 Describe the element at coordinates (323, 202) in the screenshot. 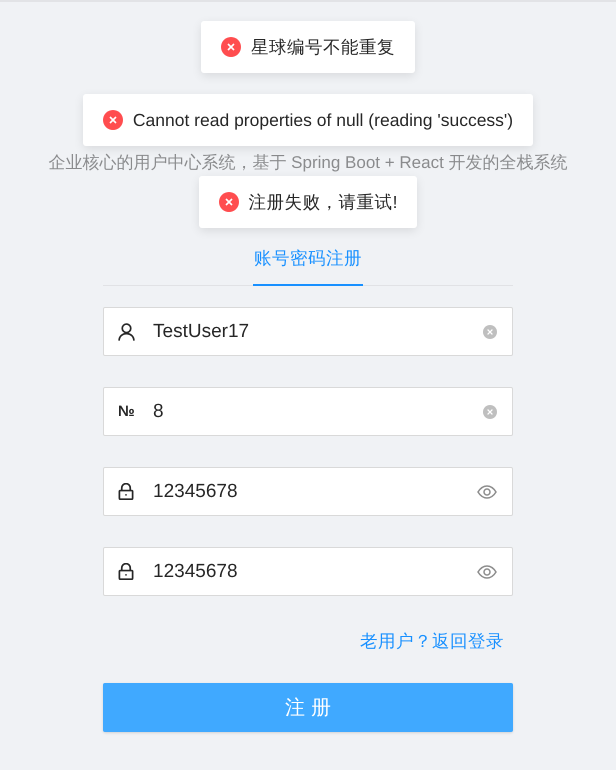

I see `toast-message: 注册失败，请重试!` at that location.